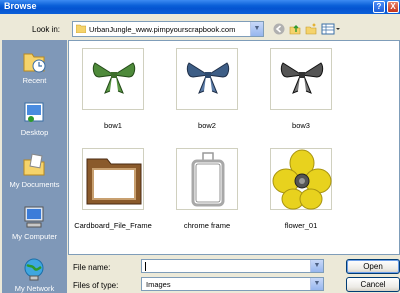  I want to click on filetype-label: Files of type:, so click(96, 285).